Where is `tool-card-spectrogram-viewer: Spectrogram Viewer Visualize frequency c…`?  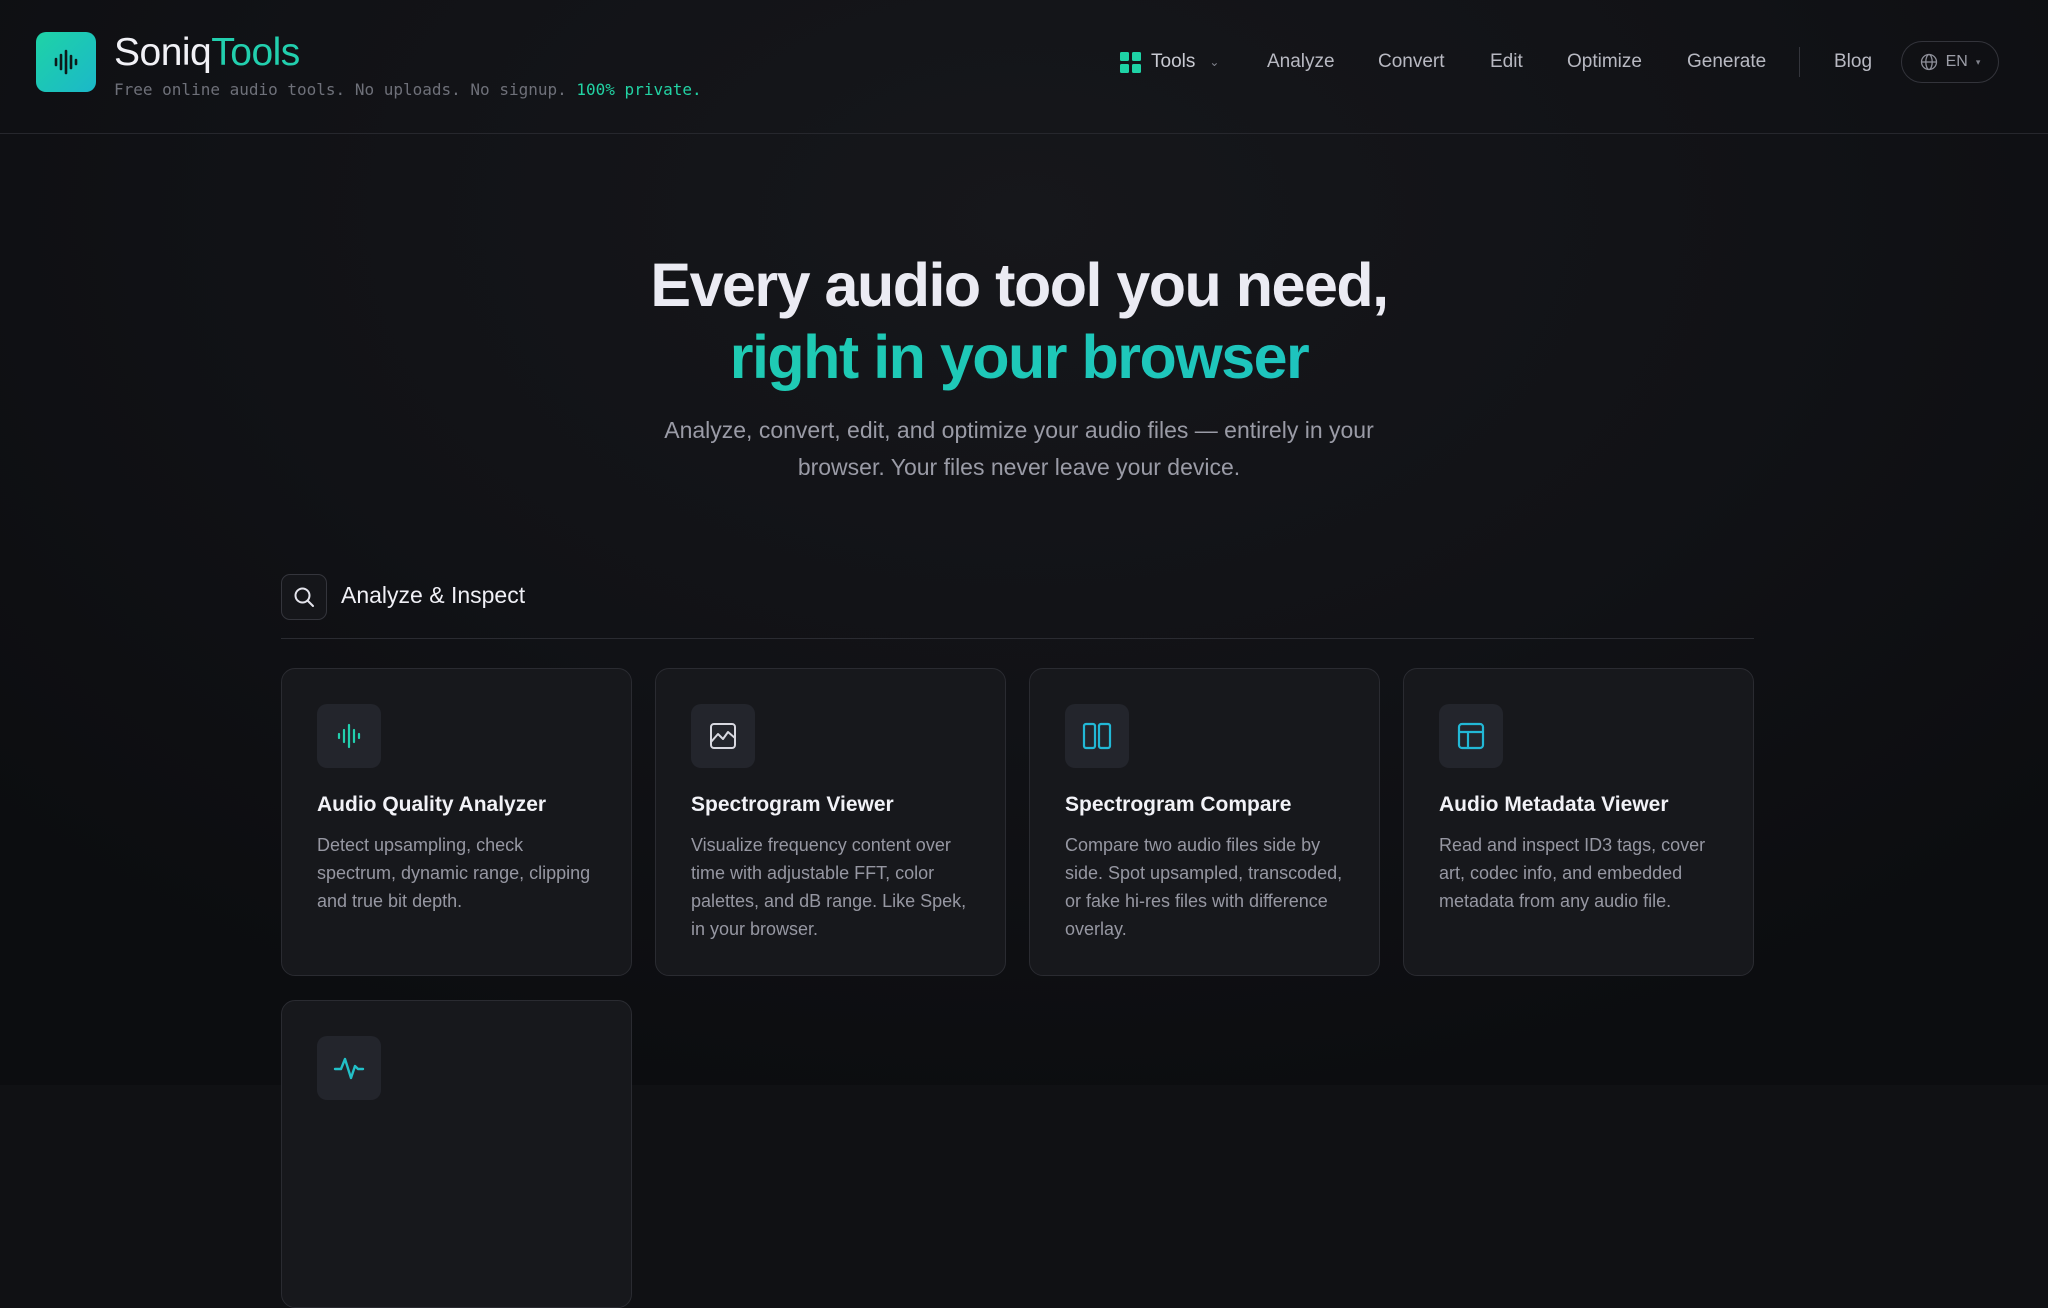 tool-card-spectrogram-viewer: Spectrogram Viewer Visualize frequency c… is located at coordinates (830, 822).